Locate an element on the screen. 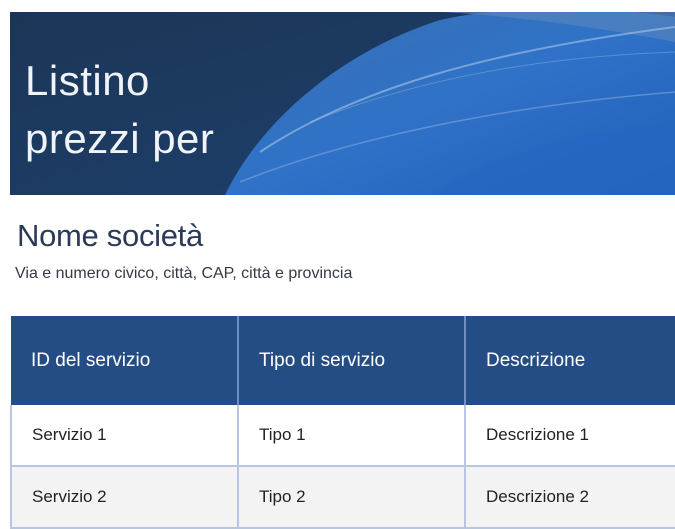 This screenshot has height=529, width=675. company-name: Nome società is located at coordinates (110, 235).